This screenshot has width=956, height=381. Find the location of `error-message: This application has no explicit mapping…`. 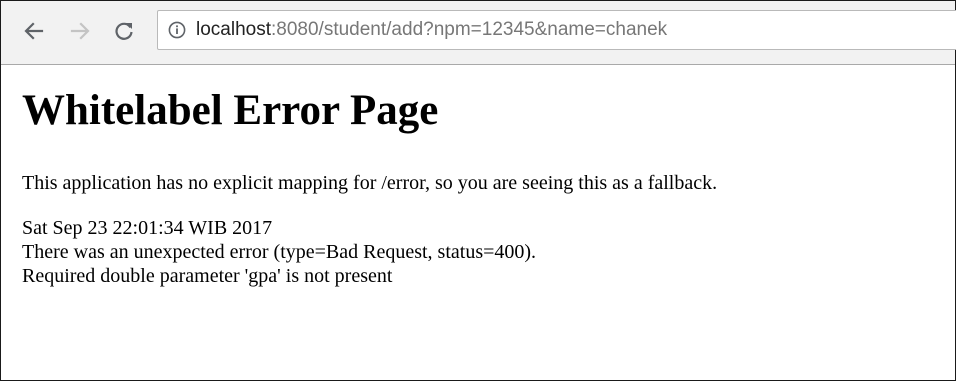

error-message: This application has no explicit mapping… is located at coordinates (370, 183).